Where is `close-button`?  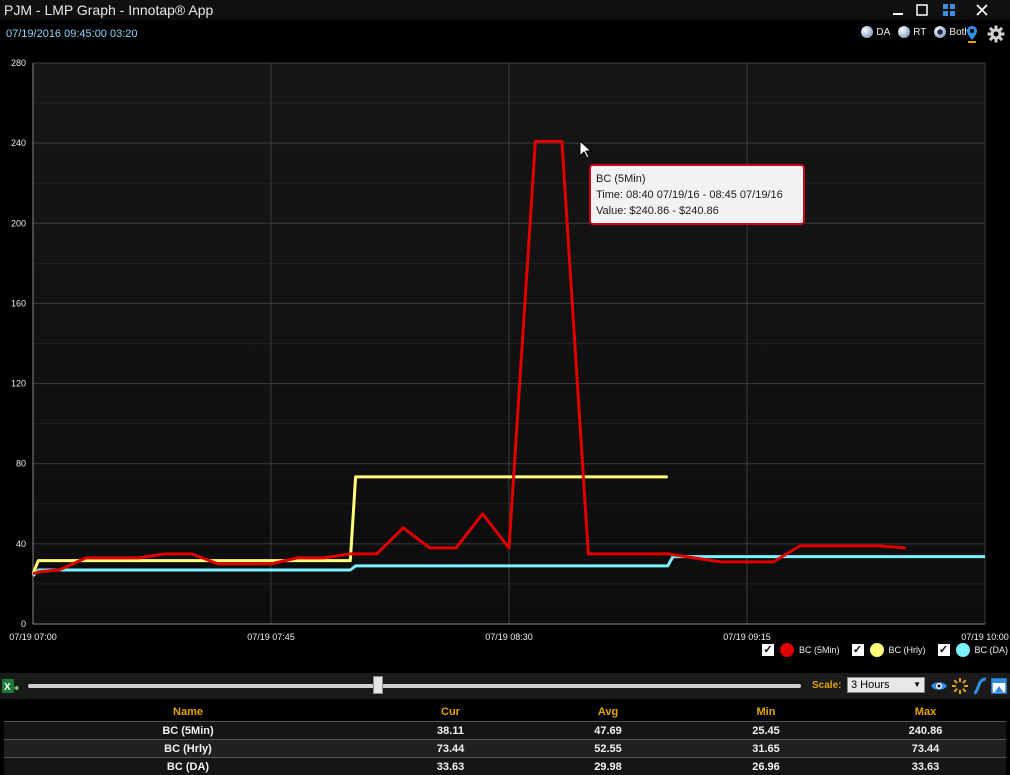
close-button is located at coordinates (982, 10).